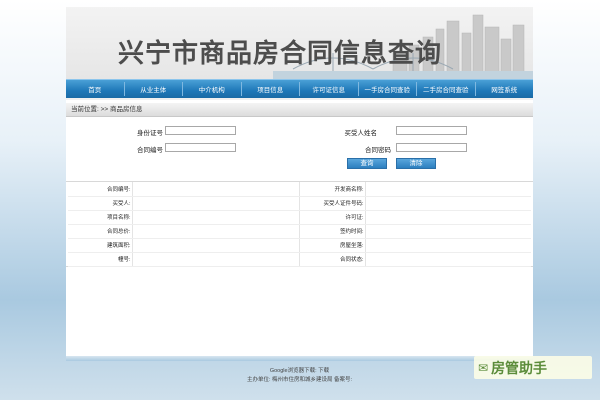 The image size is (600, 400). I want to click on nav-item-practitioners: 从业主体, so click(154, 89).